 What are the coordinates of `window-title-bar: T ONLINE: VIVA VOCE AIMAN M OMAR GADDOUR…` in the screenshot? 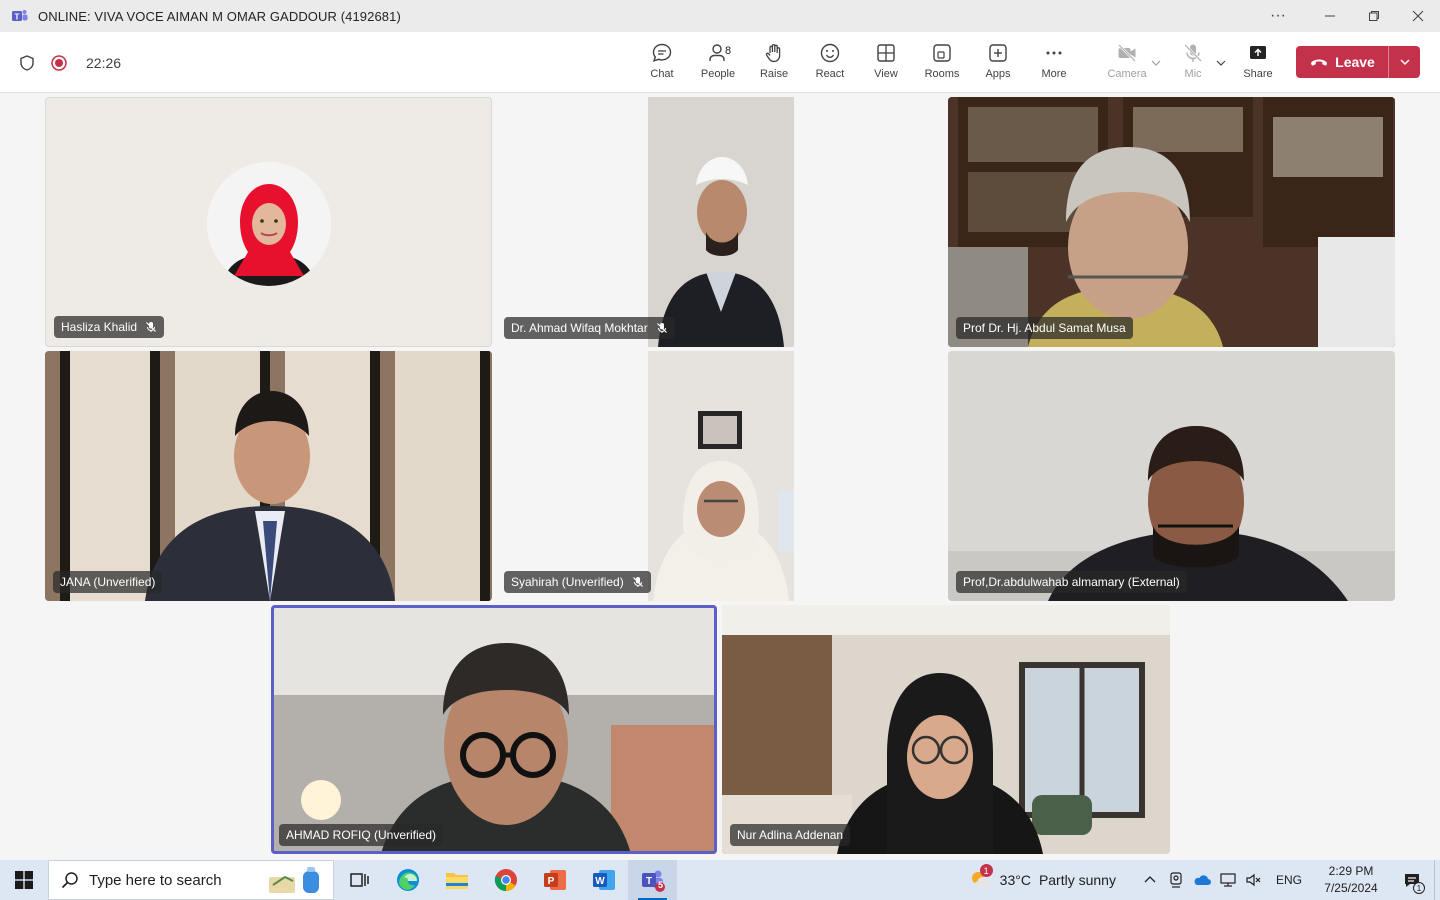 It's located at (720, 16).